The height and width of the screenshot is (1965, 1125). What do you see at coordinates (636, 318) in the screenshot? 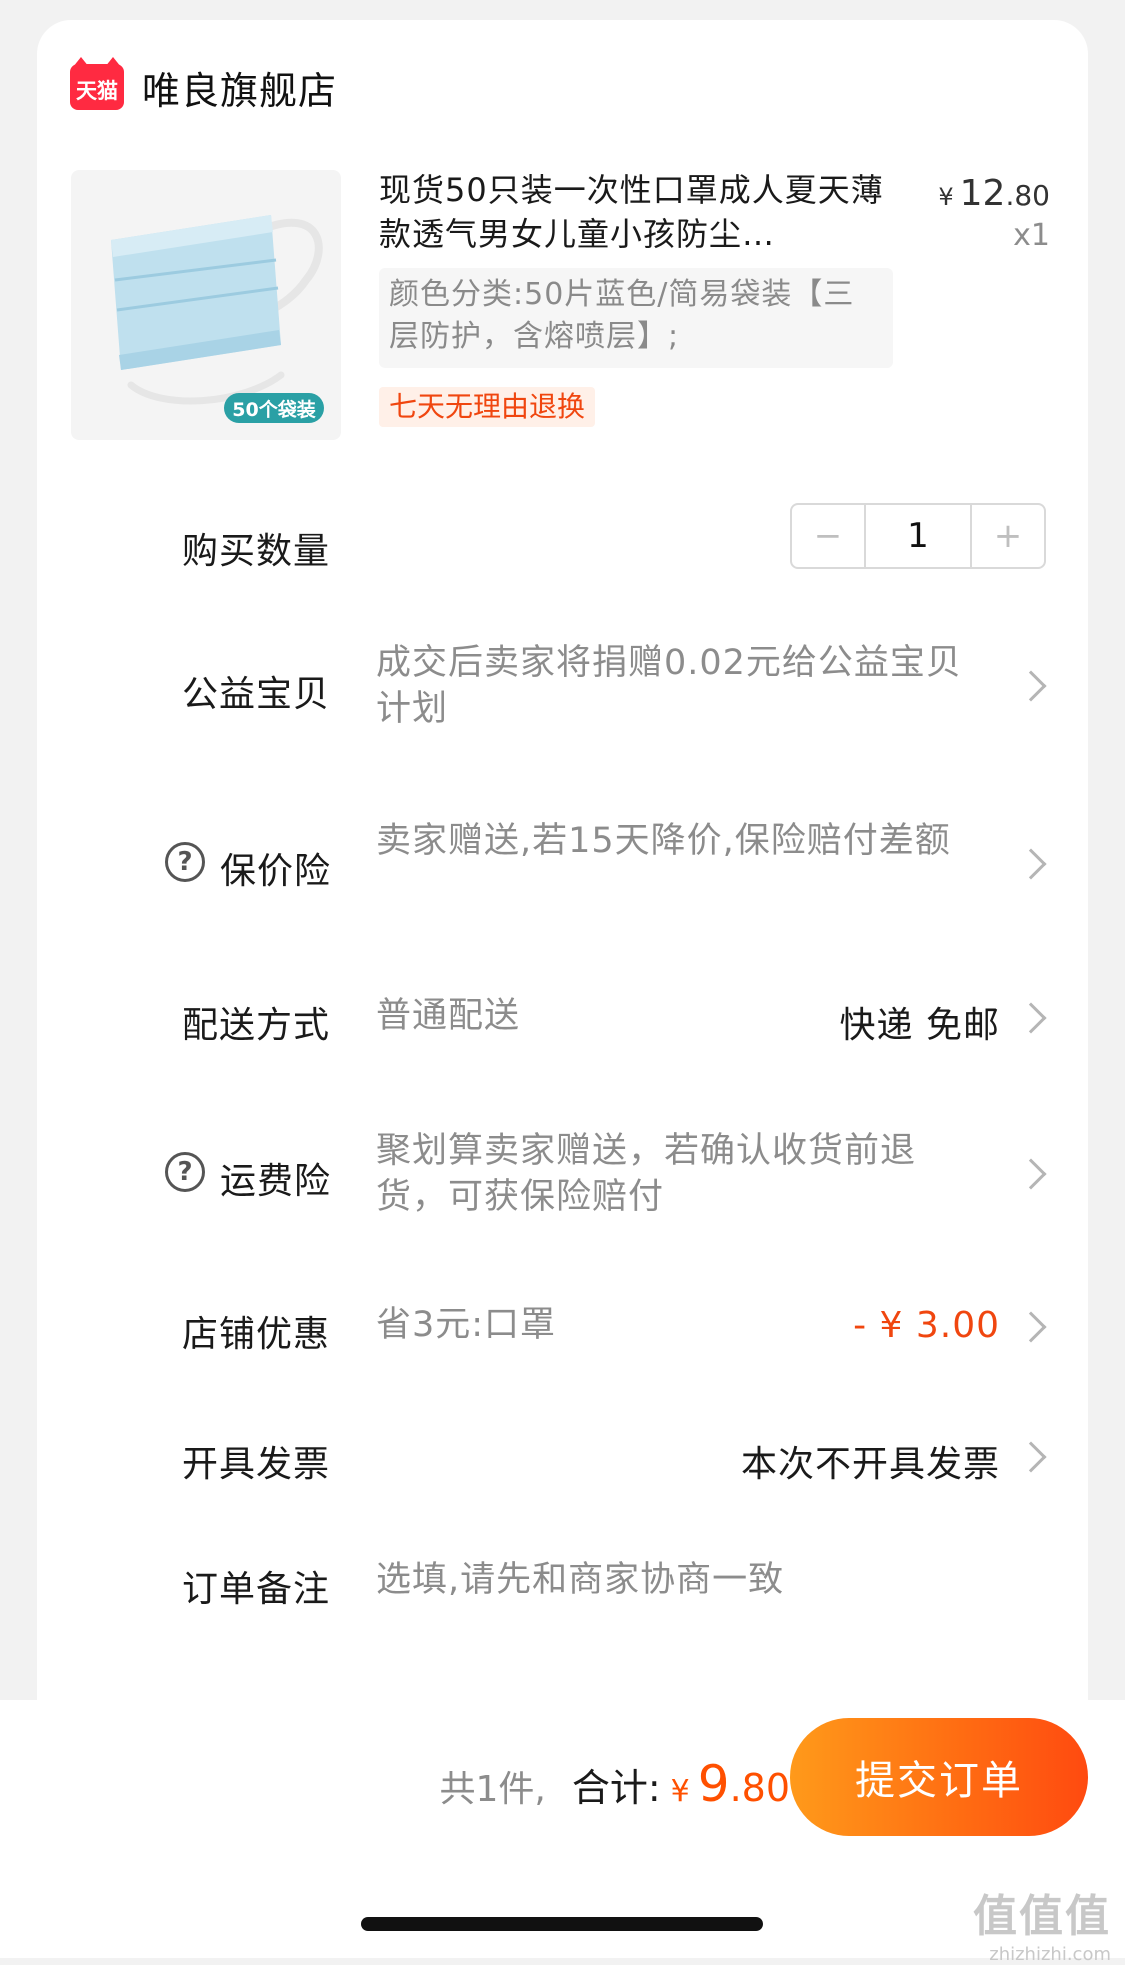
I see `product-sku: 颜色分类:50片蓝色/简易袋装【三层防护，含熔喷层】;` at bounding box center [636, 318].